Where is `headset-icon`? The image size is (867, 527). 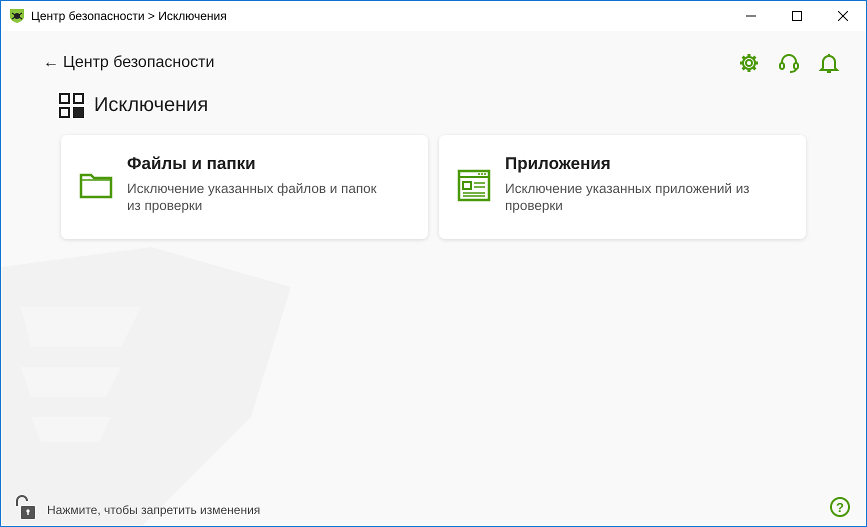
headset-icon is located at coordinates (789, 63).